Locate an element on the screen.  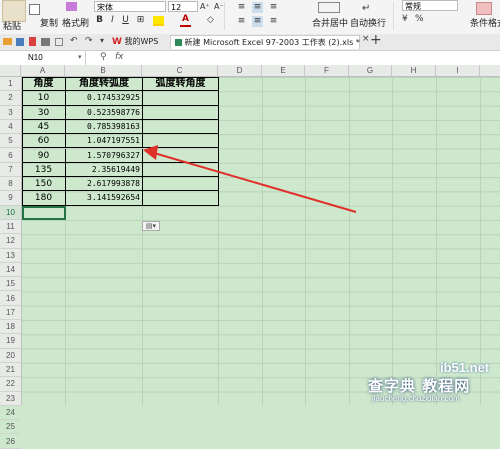
row-header: 24 is located at coordinates (10, 413).